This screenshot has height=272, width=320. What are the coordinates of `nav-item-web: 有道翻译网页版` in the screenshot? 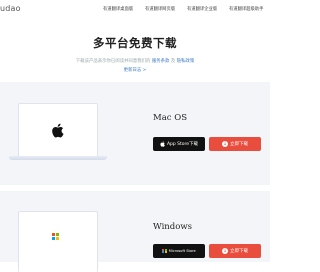 It's located at (160, 9).